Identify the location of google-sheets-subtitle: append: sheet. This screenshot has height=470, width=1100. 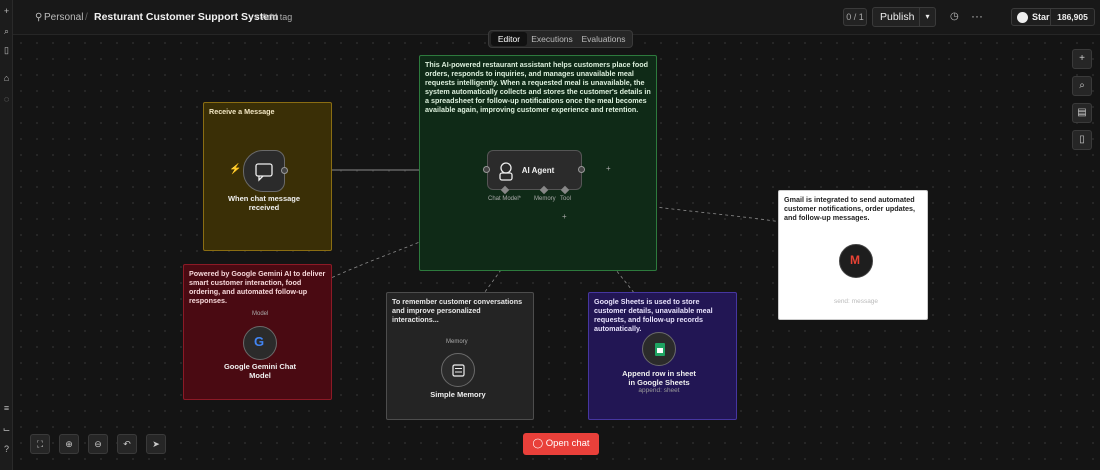
(659, 390).